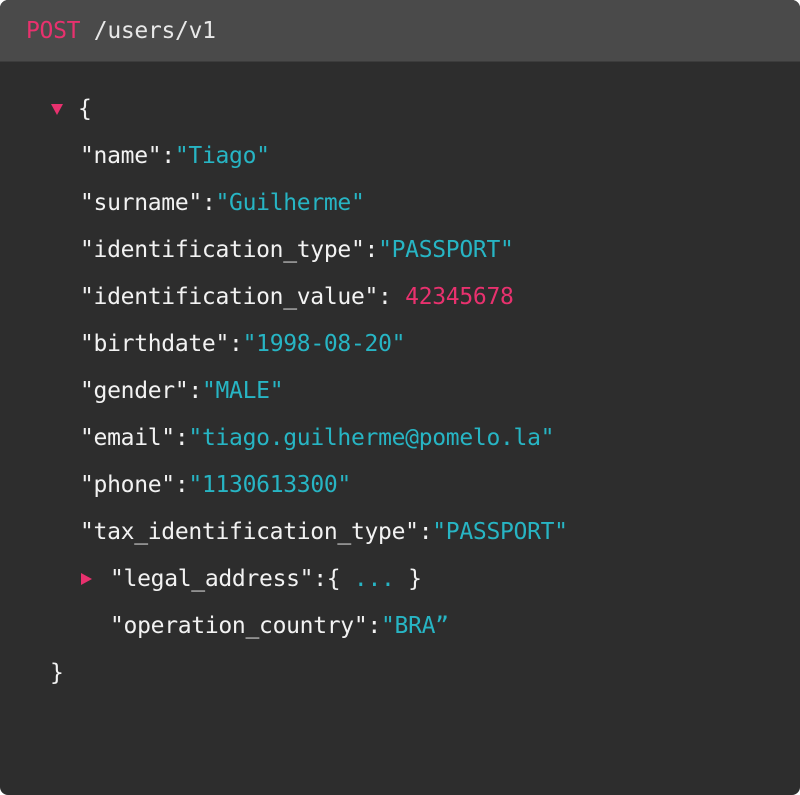 This screenshot has height=795, width=800. I want to click on json-field-tax-identification-type: "tax_identification_type":"PASSPORT", so click(324, 532).